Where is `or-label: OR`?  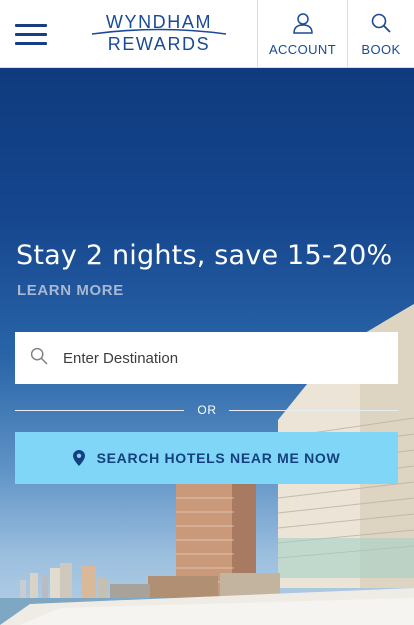 or-label: OR is located at coordinates (207, 410).